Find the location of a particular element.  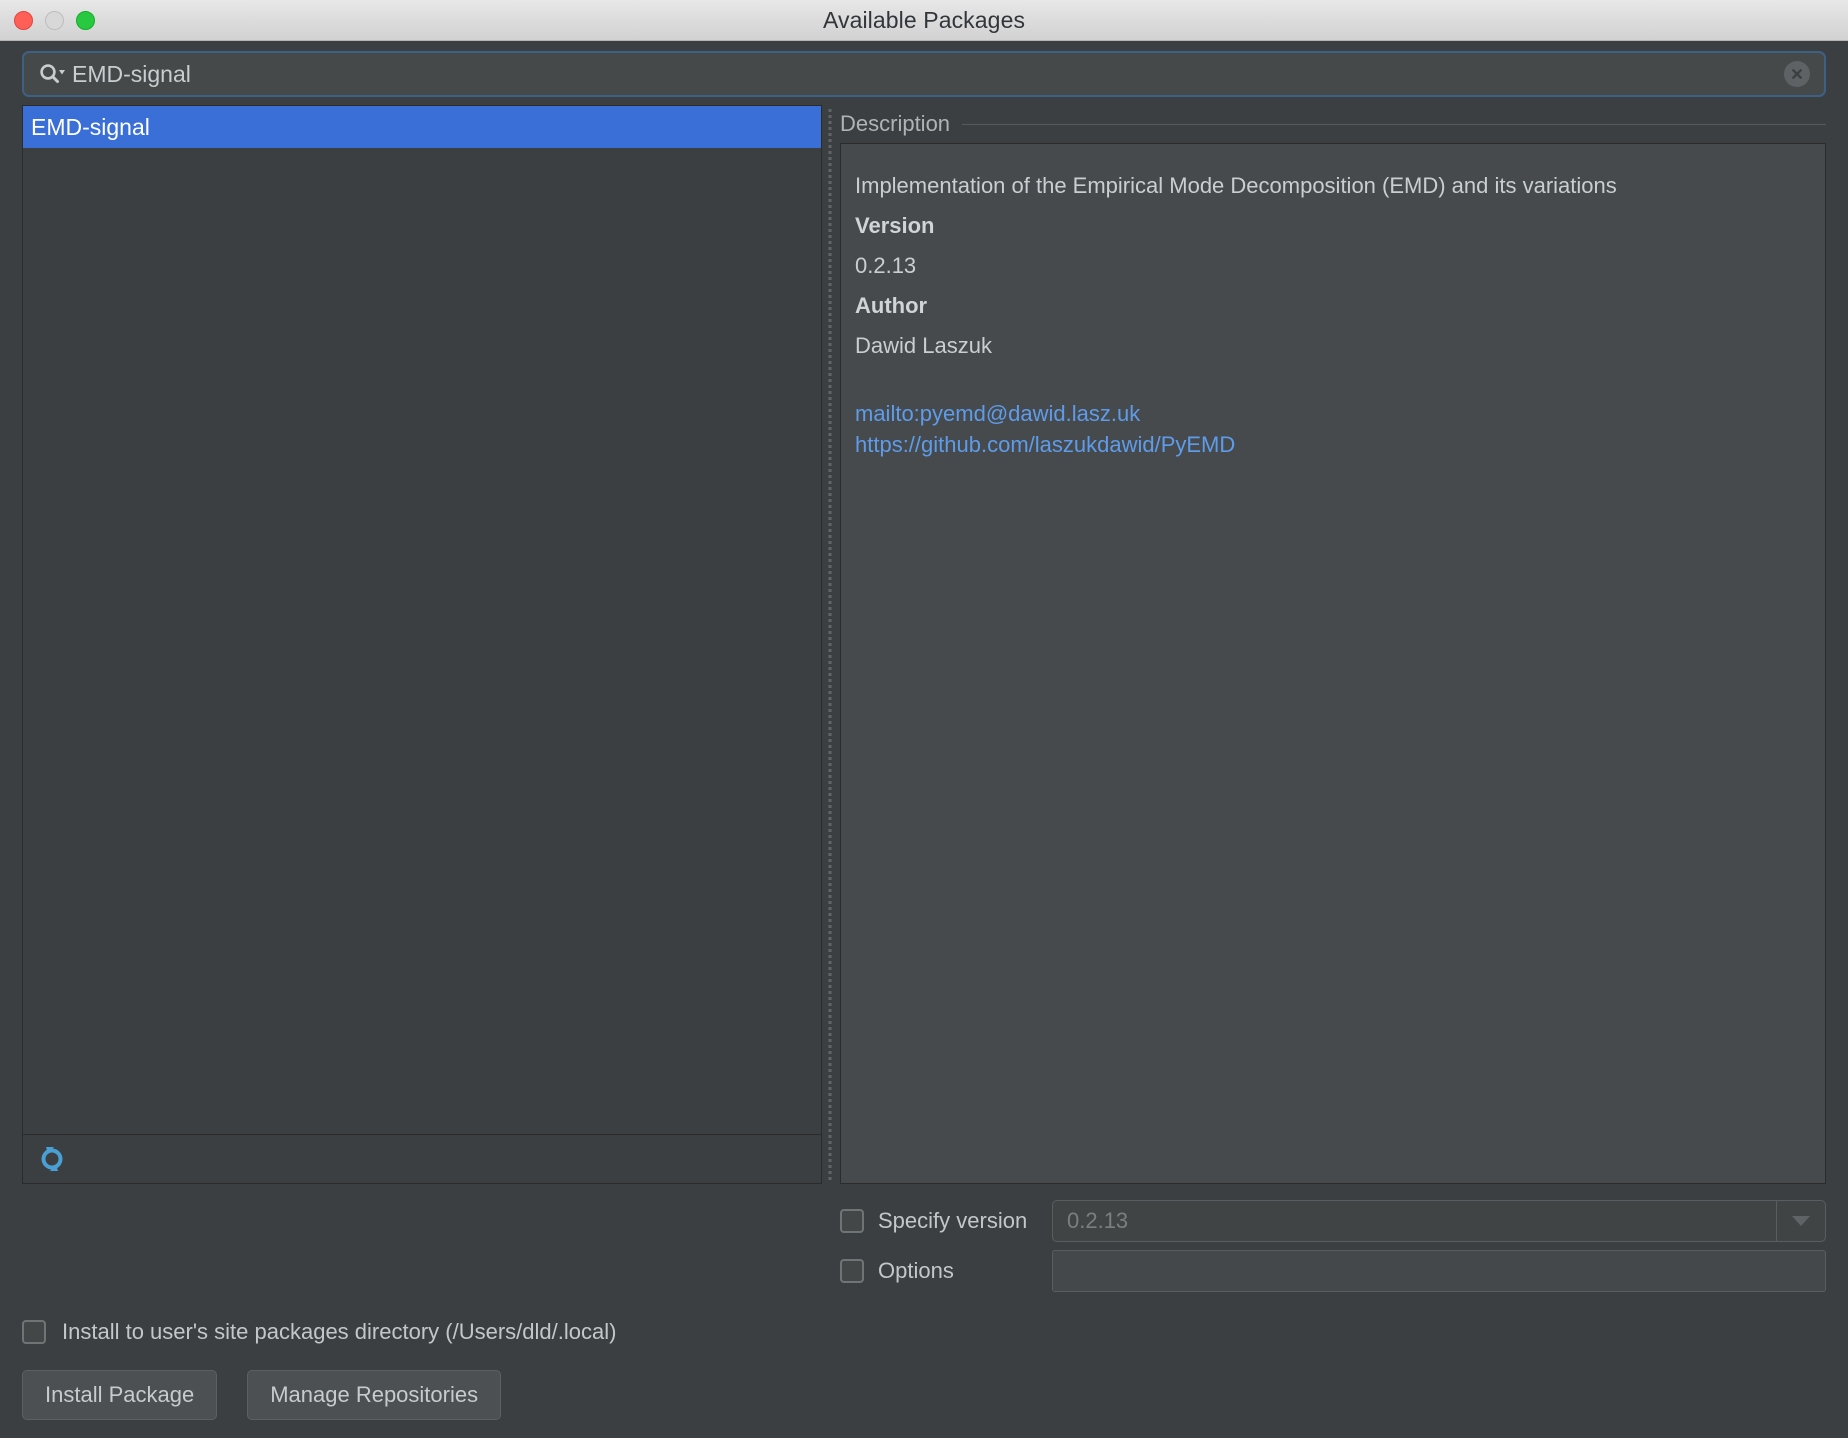

specify-version-label: Specify version is located at coordinates (953, 1220).